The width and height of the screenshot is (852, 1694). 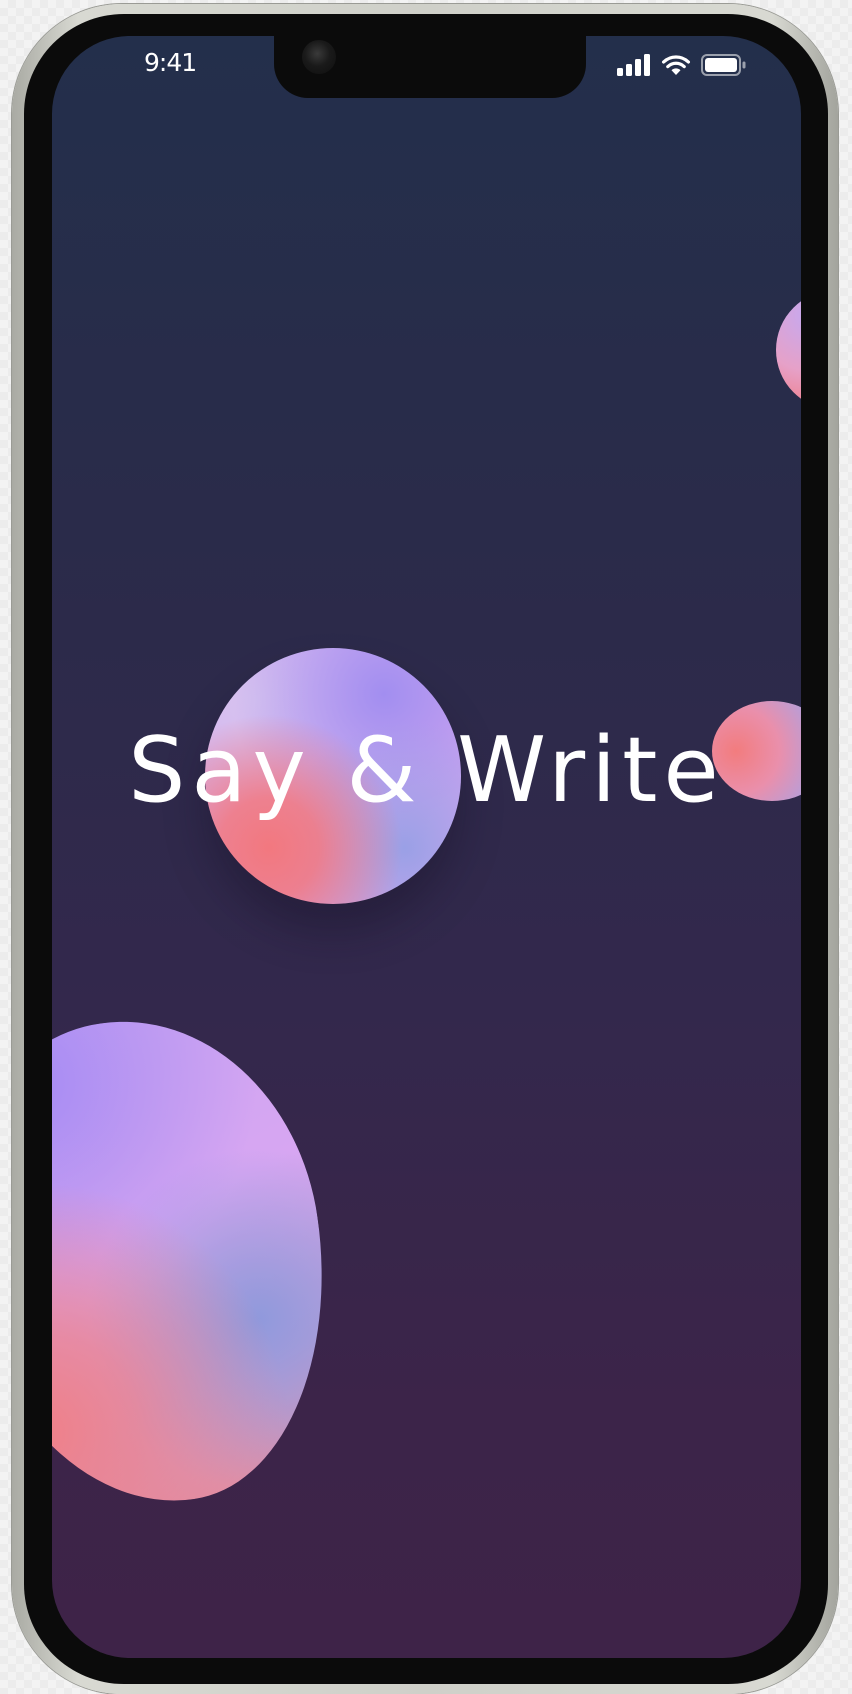 I want to click on device-notch, so click(x=430, y=67).